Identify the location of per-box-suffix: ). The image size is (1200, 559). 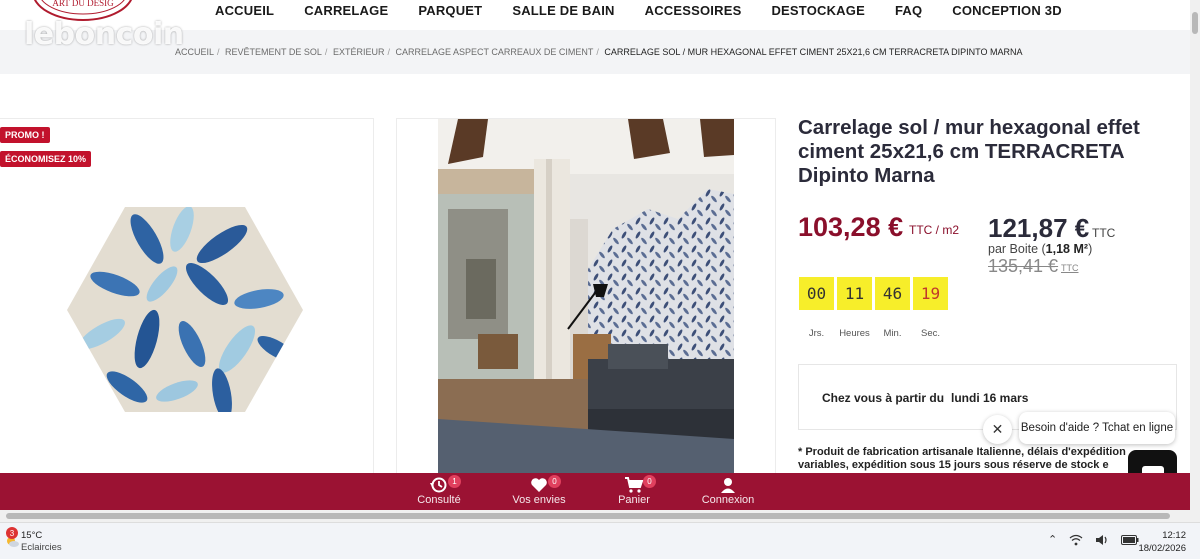
(1090, 249).